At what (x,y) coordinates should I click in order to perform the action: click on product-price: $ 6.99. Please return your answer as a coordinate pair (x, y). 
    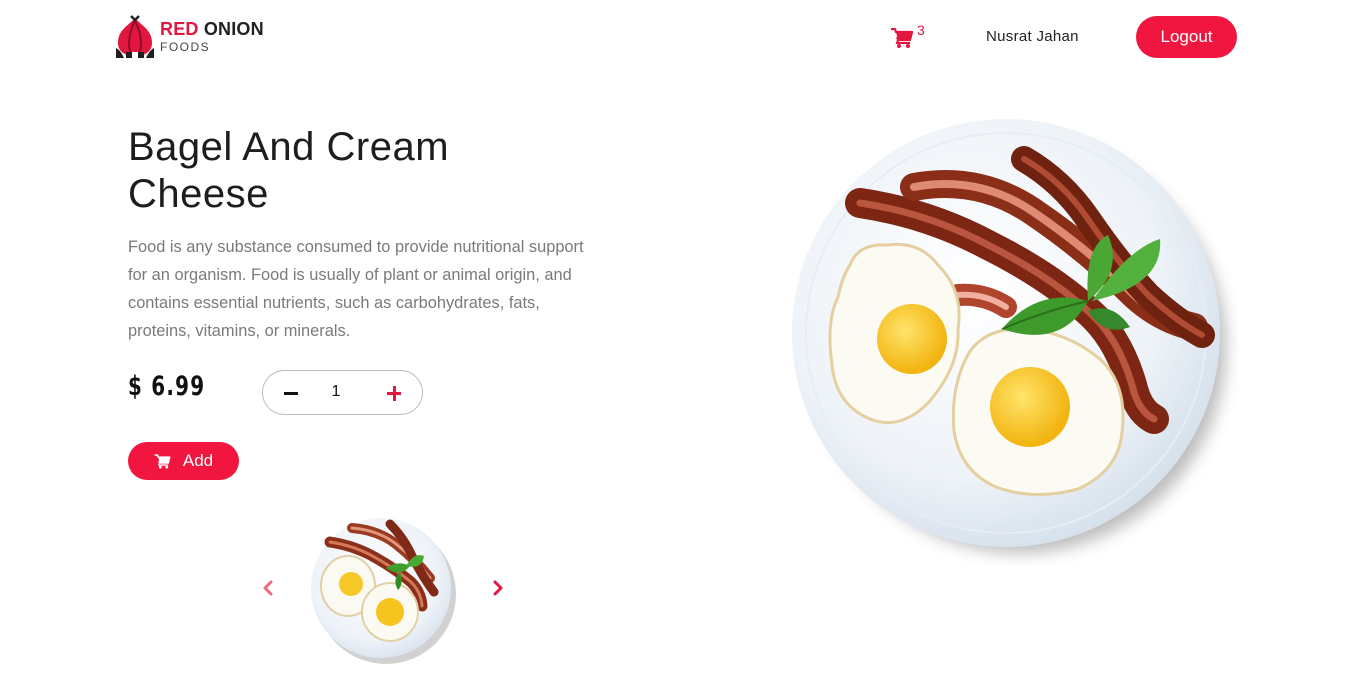
    Looking at the image, I should click on (167, 386).